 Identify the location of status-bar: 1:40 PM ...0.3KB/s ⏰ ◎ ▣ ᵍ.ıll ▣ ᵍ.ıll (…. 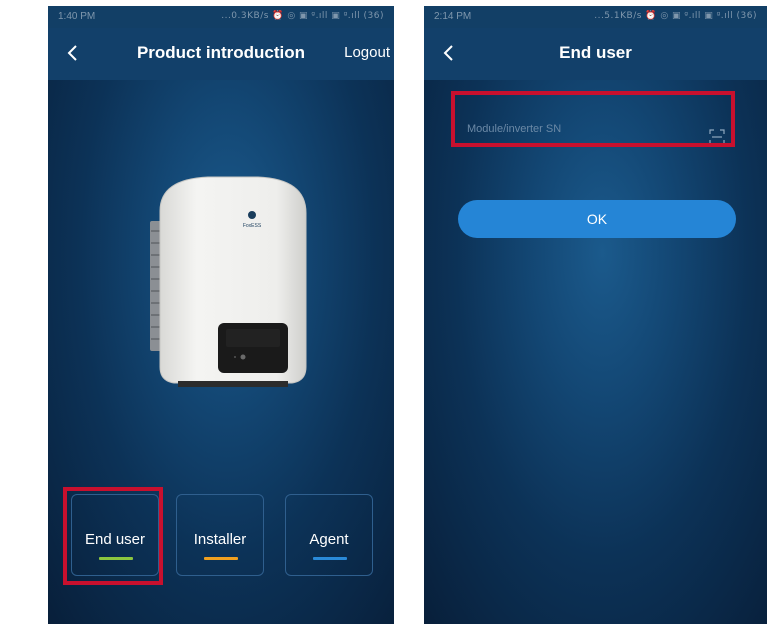
(221, 17).